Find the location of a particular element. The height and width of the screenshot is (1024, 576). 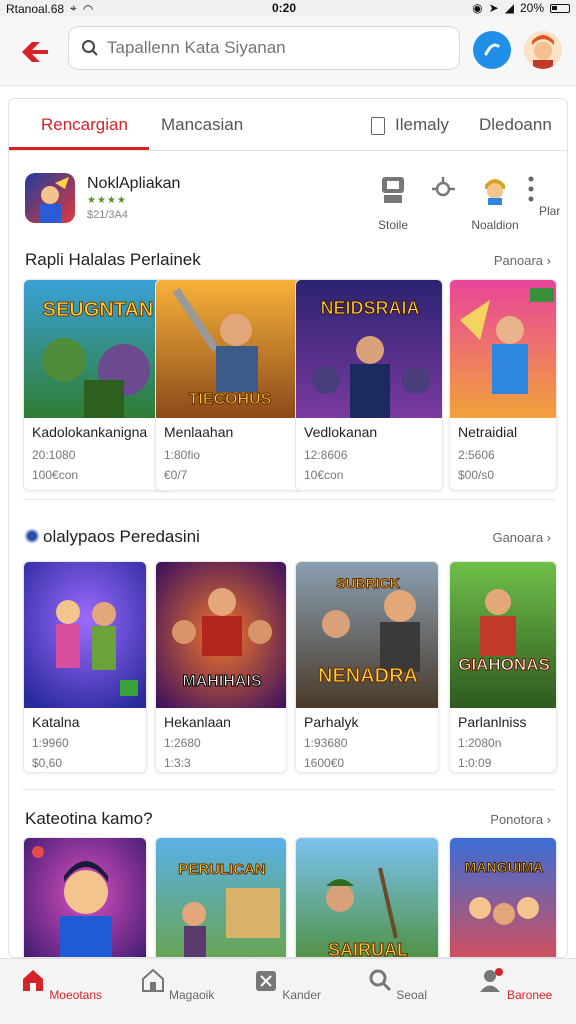

section-see-all-link: Ganoara › is located at coordinates (521, 537).